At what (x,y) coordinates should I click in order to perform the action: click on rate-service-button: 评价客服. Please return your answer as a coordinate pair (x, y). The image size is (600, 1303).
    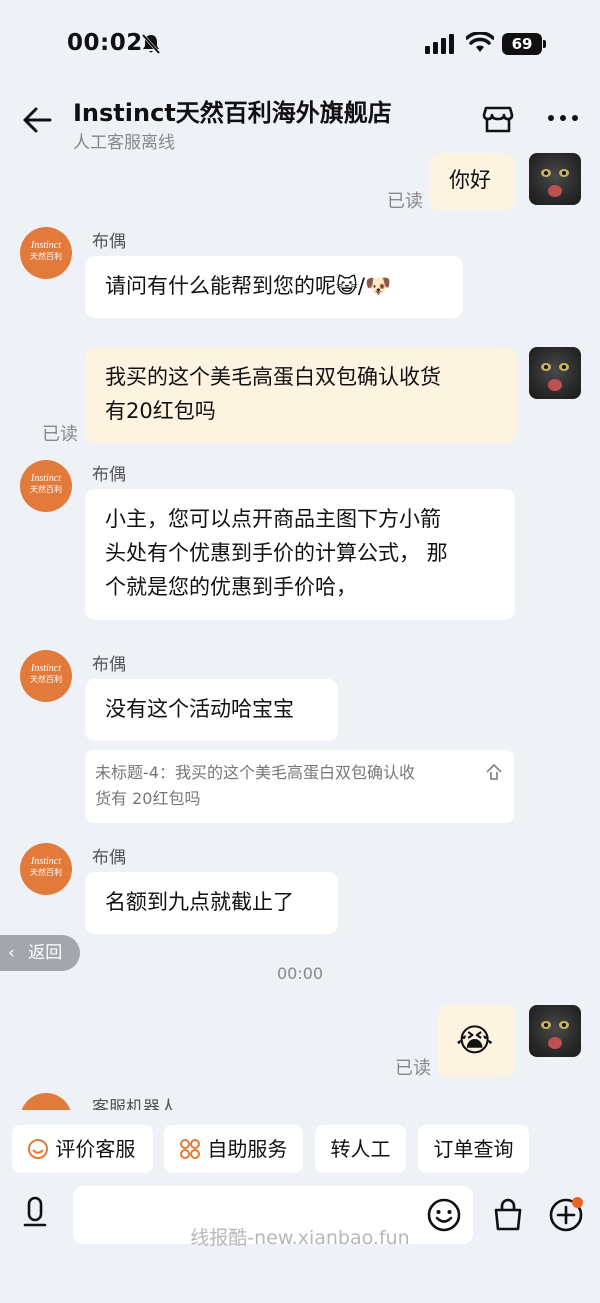
    Looking at the image, I should click on (82, 1149).